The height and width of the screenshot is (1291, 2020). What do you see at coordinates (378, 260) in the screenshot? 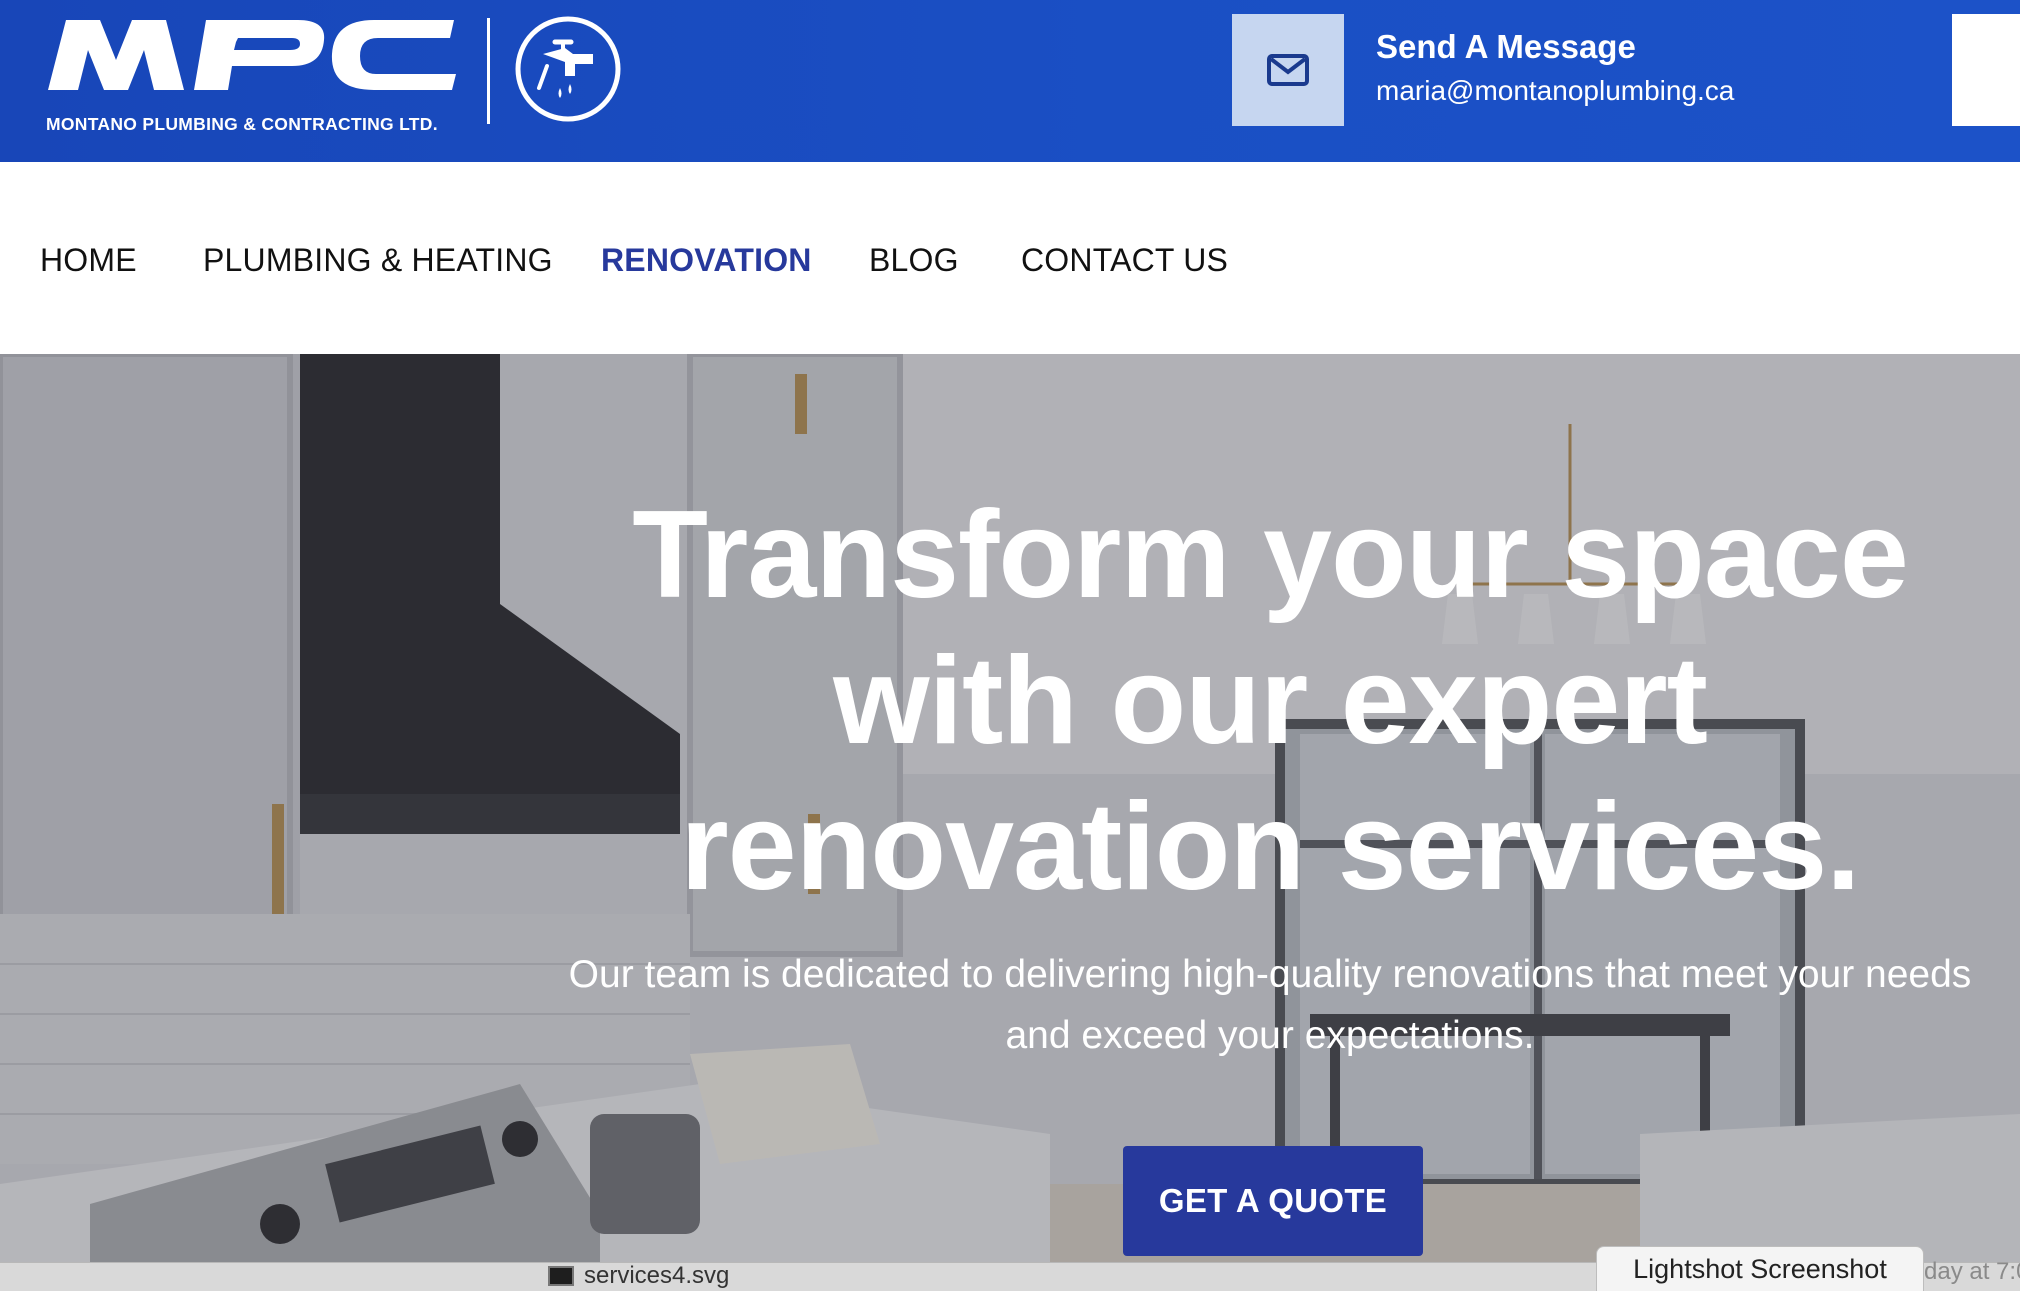
I see `nav-item-plumbing-heating: PLUMBING & HEATING` at bounding box center [378, 260].